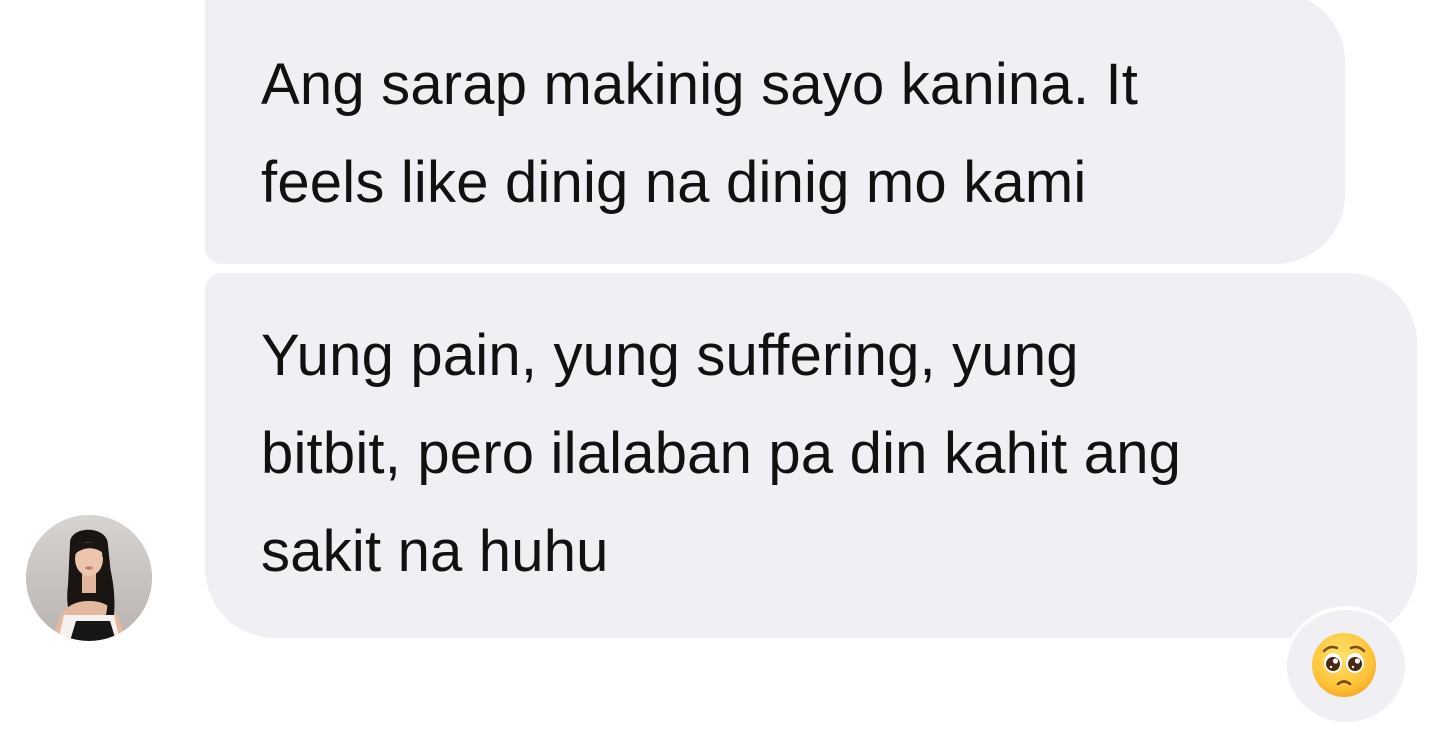 The image size is (1440, 741). What do you see at coordinates (721, 453) in the screenshot?
I see `message-text-line: bitbit, pero ilalaban pa din kahit ang` at bounding box center [721, 453].